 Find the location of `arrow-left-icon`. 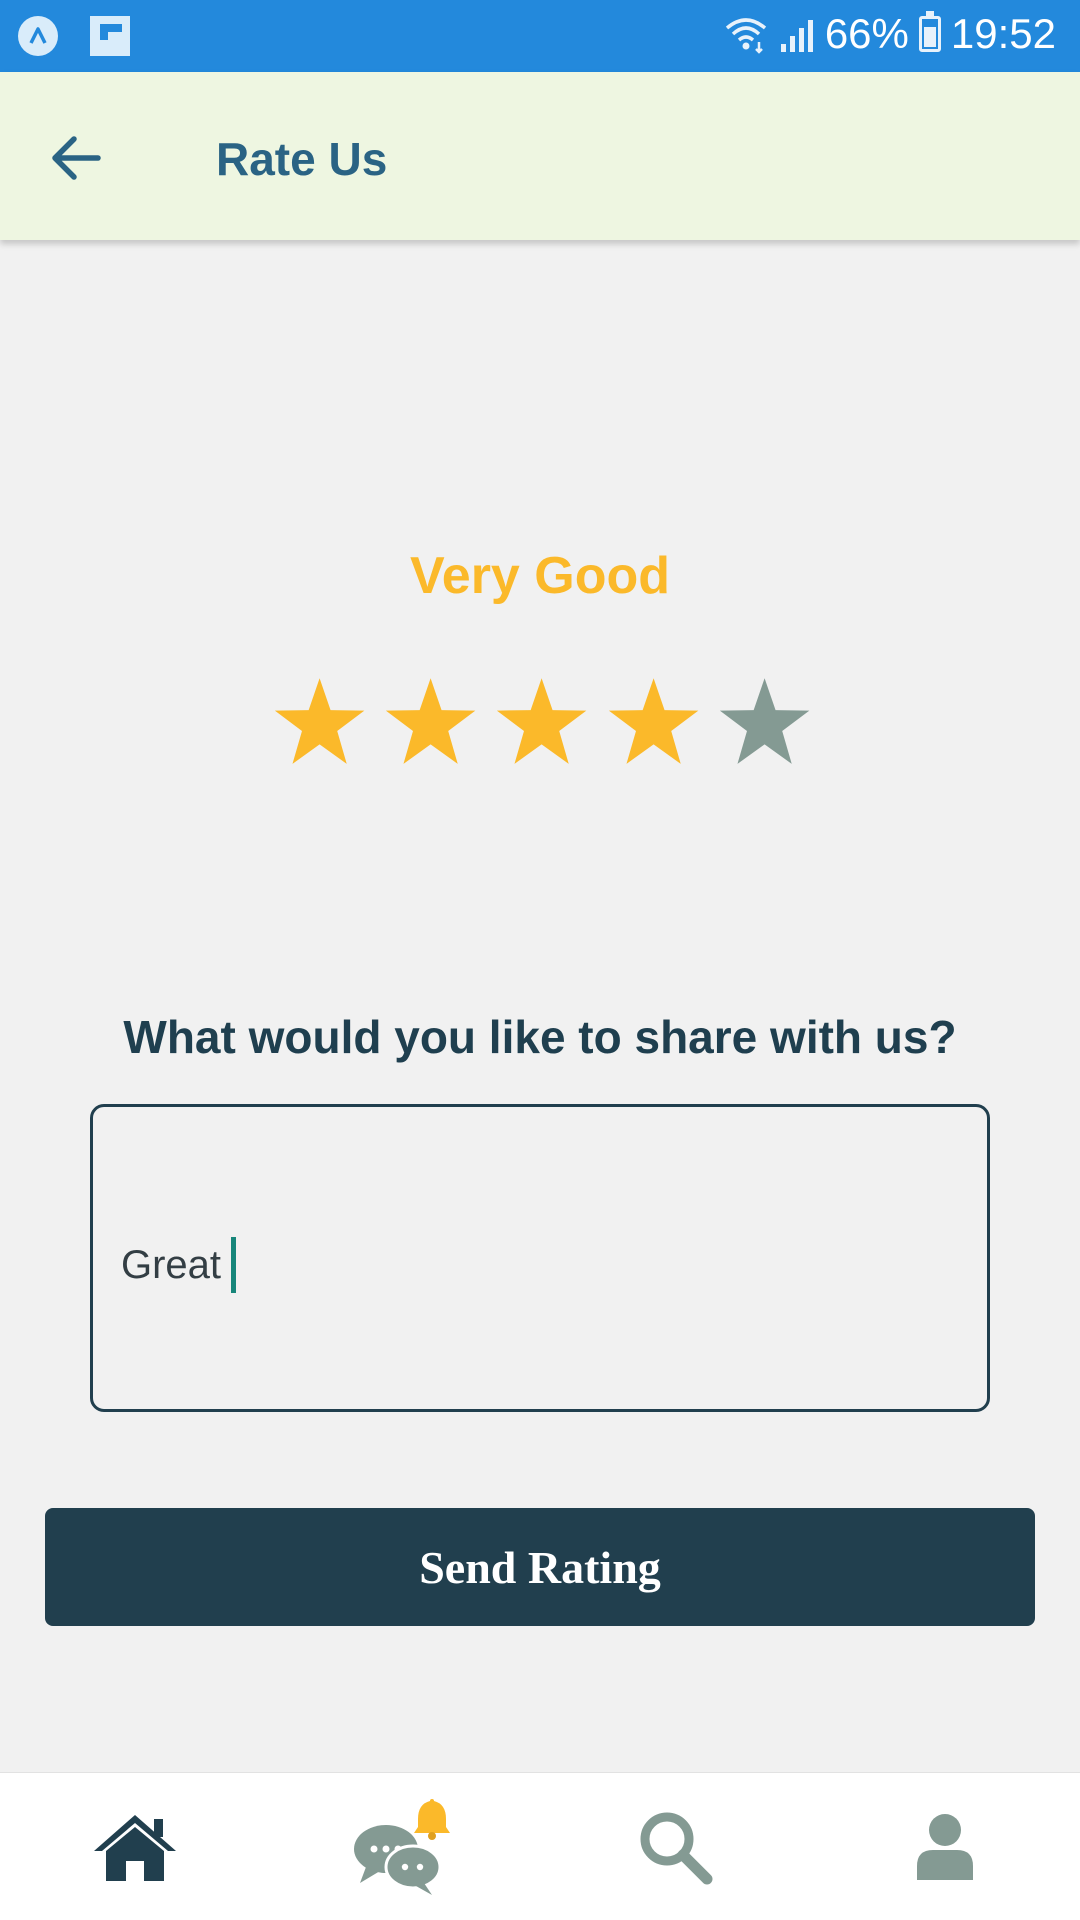

arrow-left-icon is located at coordinates (76, 158).